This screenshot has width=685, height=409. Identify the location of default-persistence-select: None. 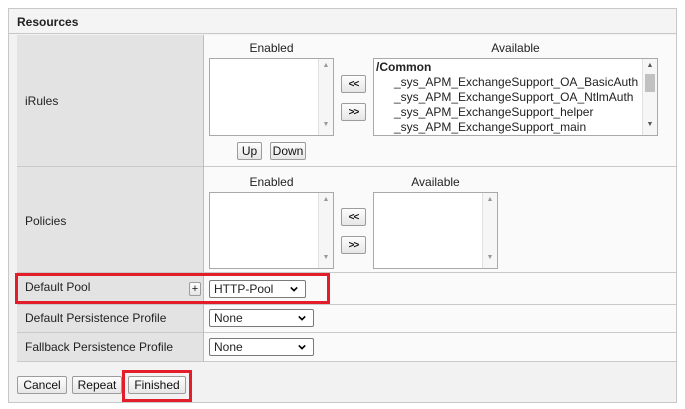
(261, 318).